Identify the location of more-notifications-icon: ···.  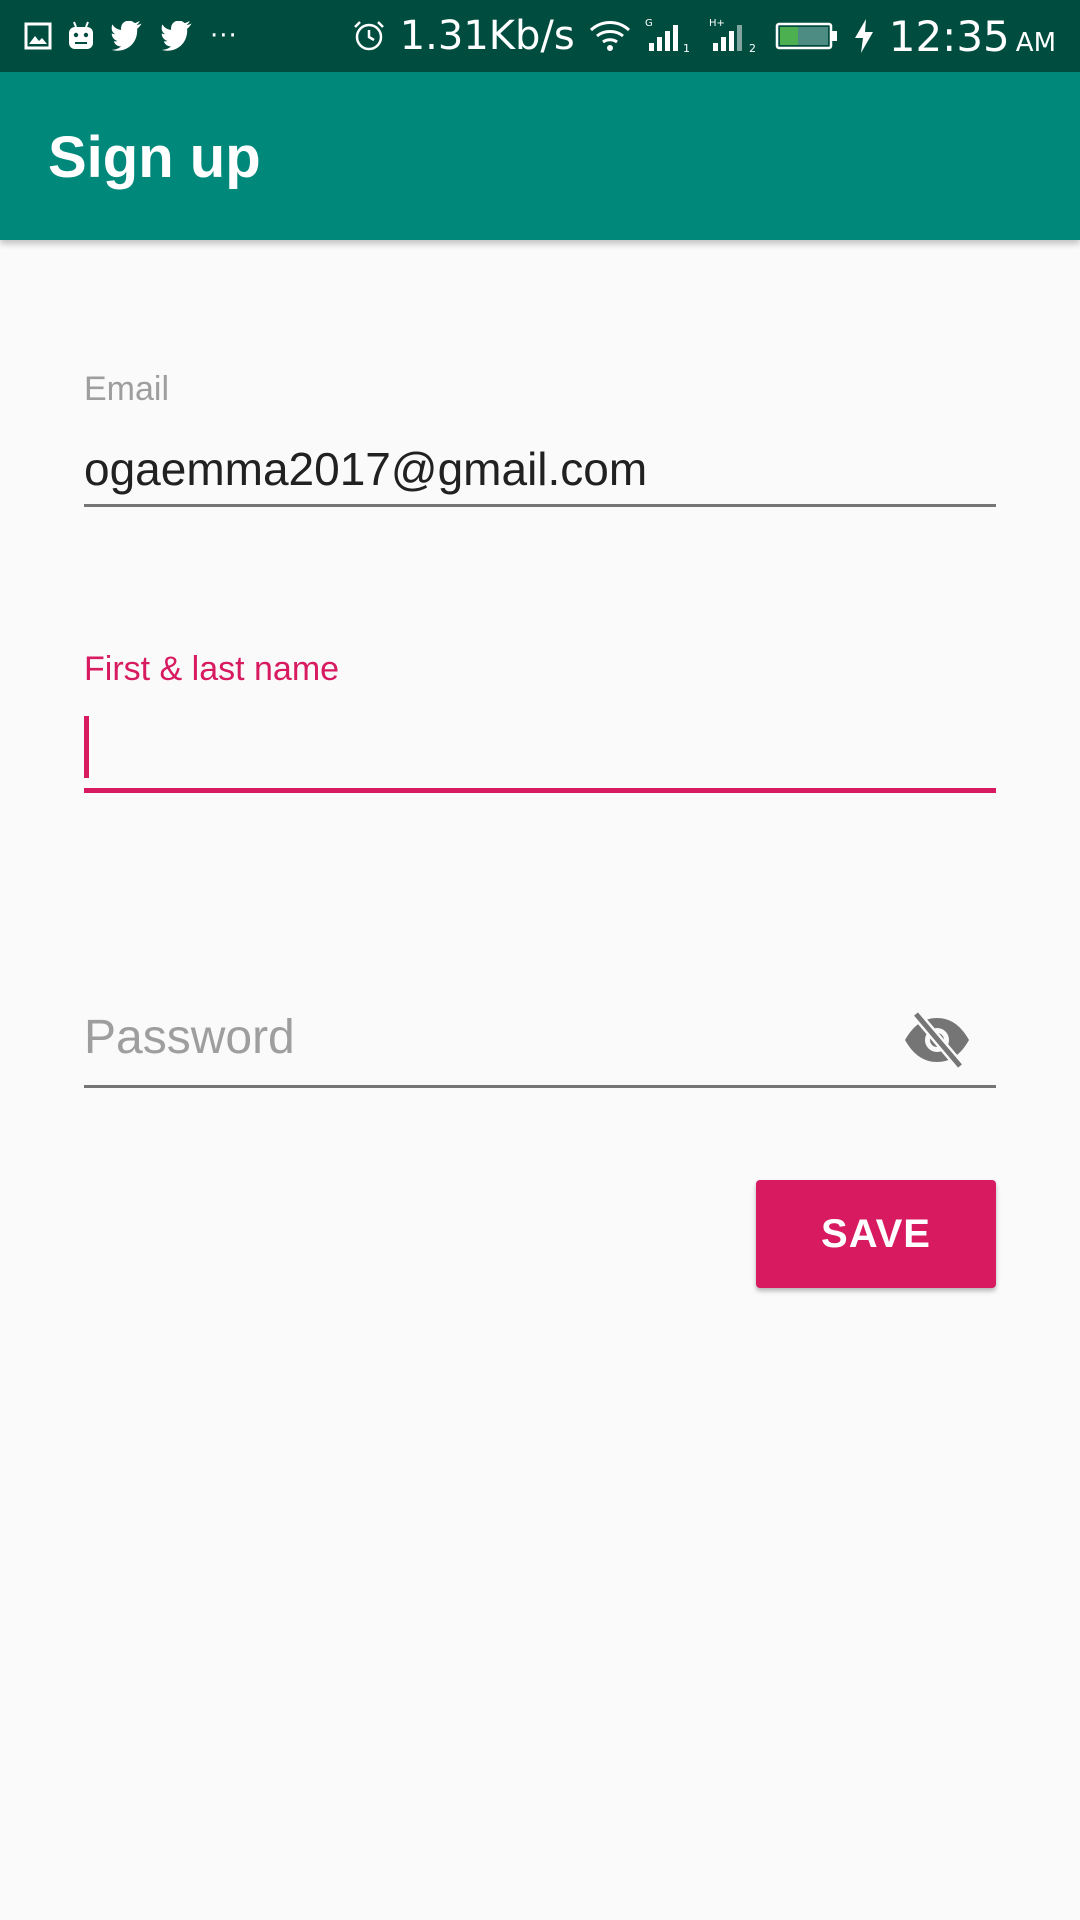
(224, 36).